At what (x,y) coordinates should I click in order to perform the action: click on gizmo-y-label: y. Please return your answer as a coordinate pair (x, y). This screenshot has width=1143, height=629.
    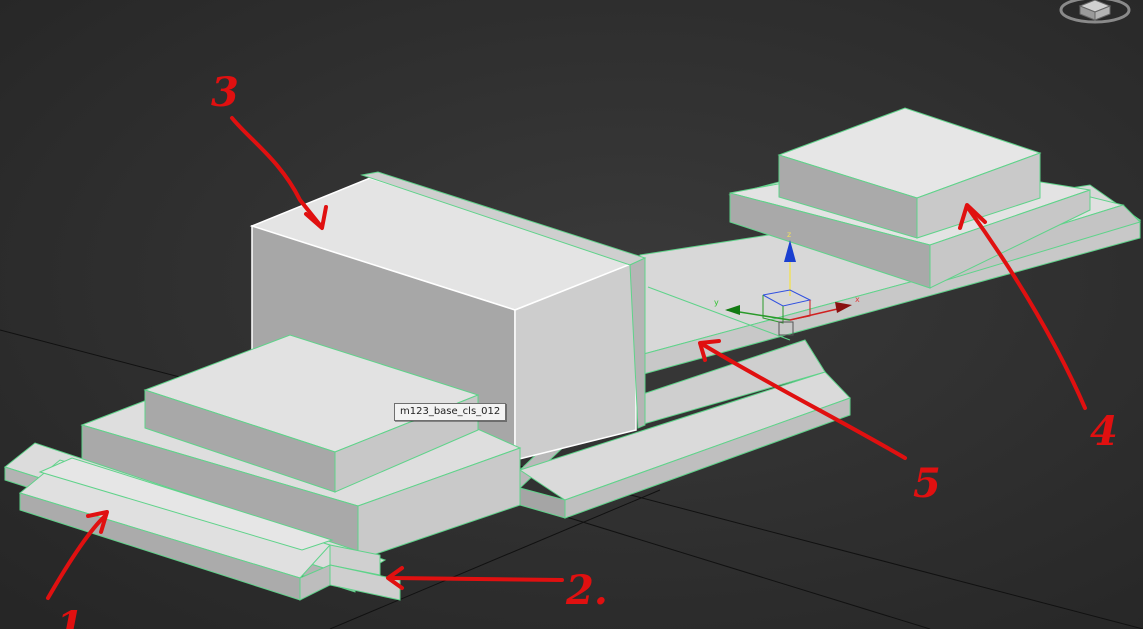
    Looking at the image, I should click on (716, 302).